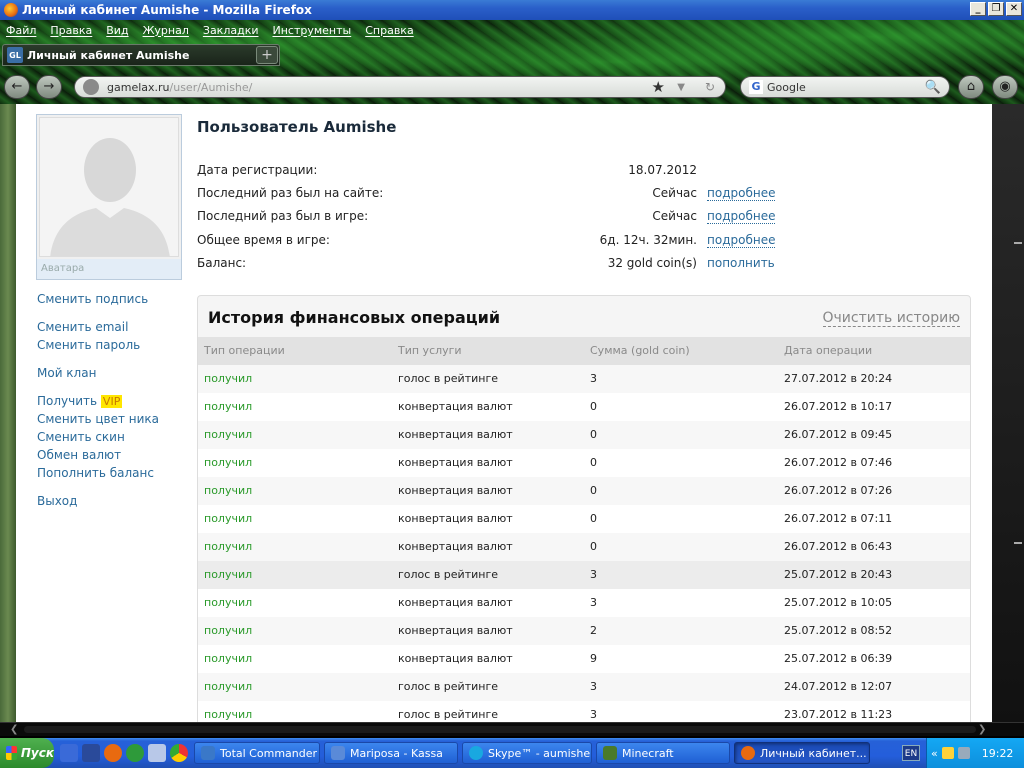  What do you see at coordinates (79, 455) in the screenshot?
I see `currency-exchange-link: Обмен валют` at bounding box center [79, 455].